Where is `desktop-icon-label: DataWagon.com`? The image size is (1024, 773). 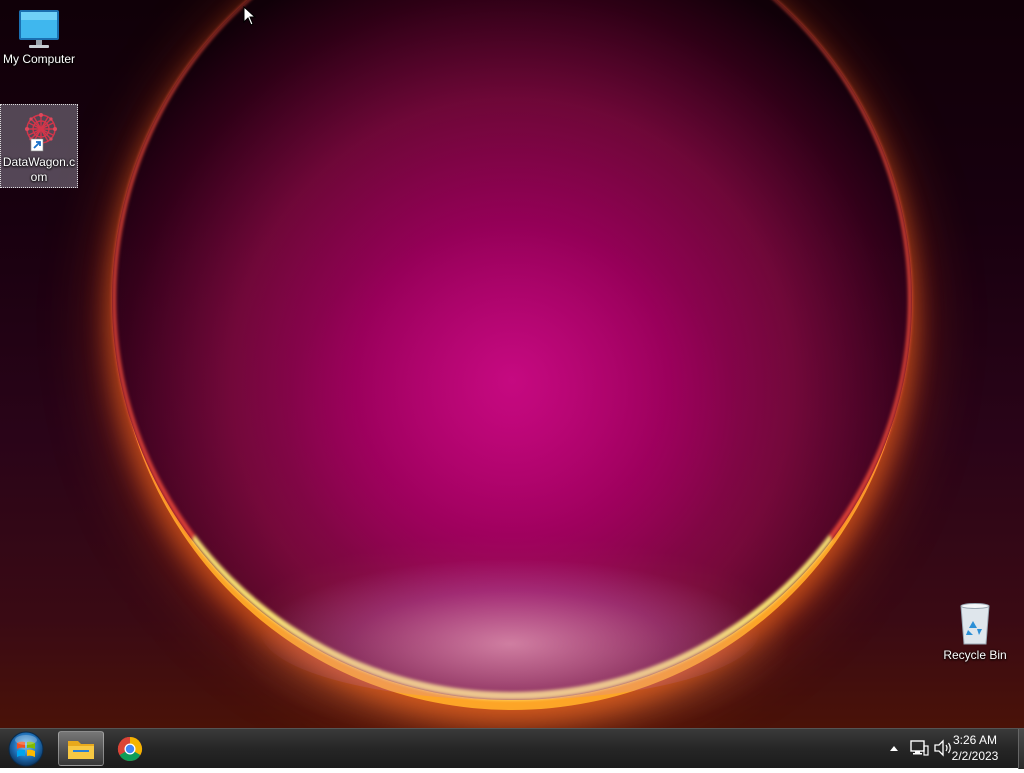
desktop-icon-label: DataWagon.com is located at coordinates (39, 169).